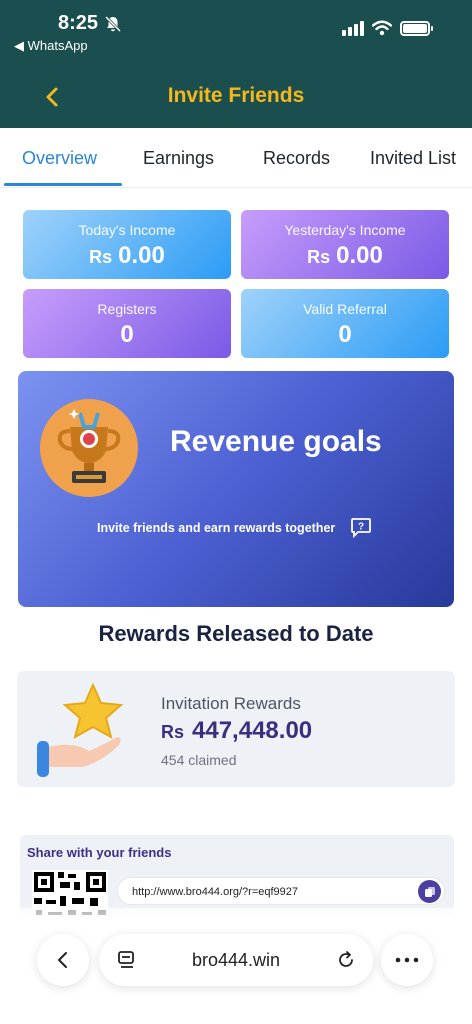  Describe the element at coordinates (178, 158) in the screenshot. I see `tab-earnings: Earnings` at that location.